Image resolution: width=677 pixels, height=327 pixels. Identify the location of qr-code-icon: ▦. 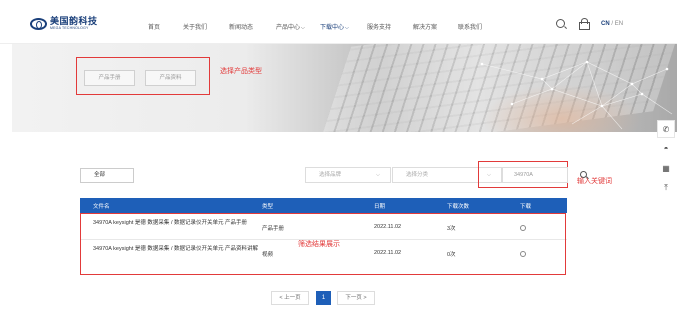
(666, 168).